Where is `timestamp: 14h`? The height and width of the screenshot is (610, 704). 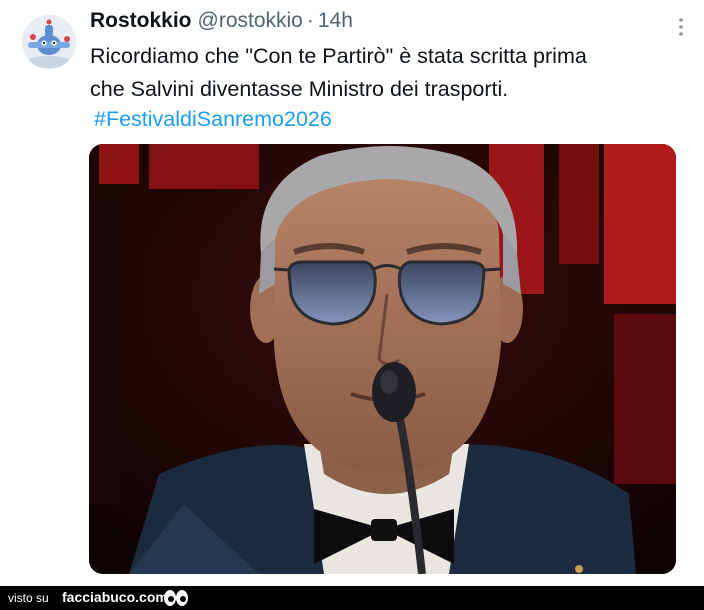 timestamp: 14h is located at coordinates (335, 20).